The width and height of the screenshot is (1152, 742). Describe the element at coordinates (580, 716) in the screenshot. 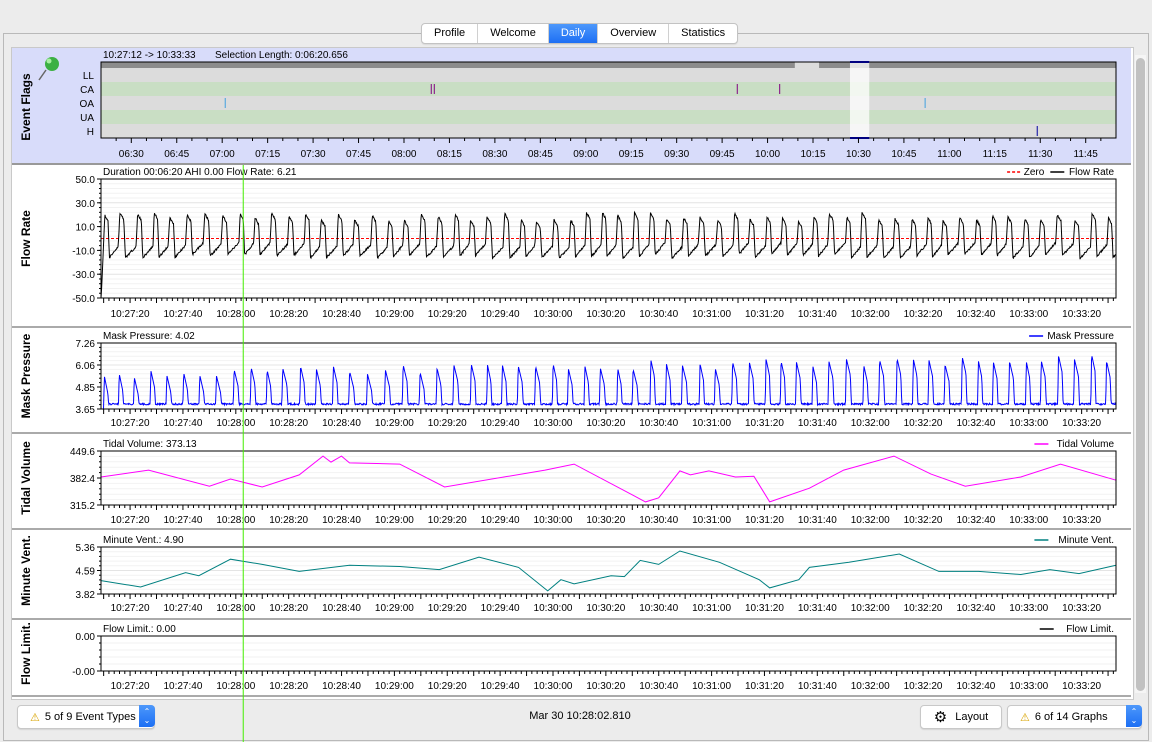

I see `cursor-datetime: Mar 30 10:28:02.810` at that location.